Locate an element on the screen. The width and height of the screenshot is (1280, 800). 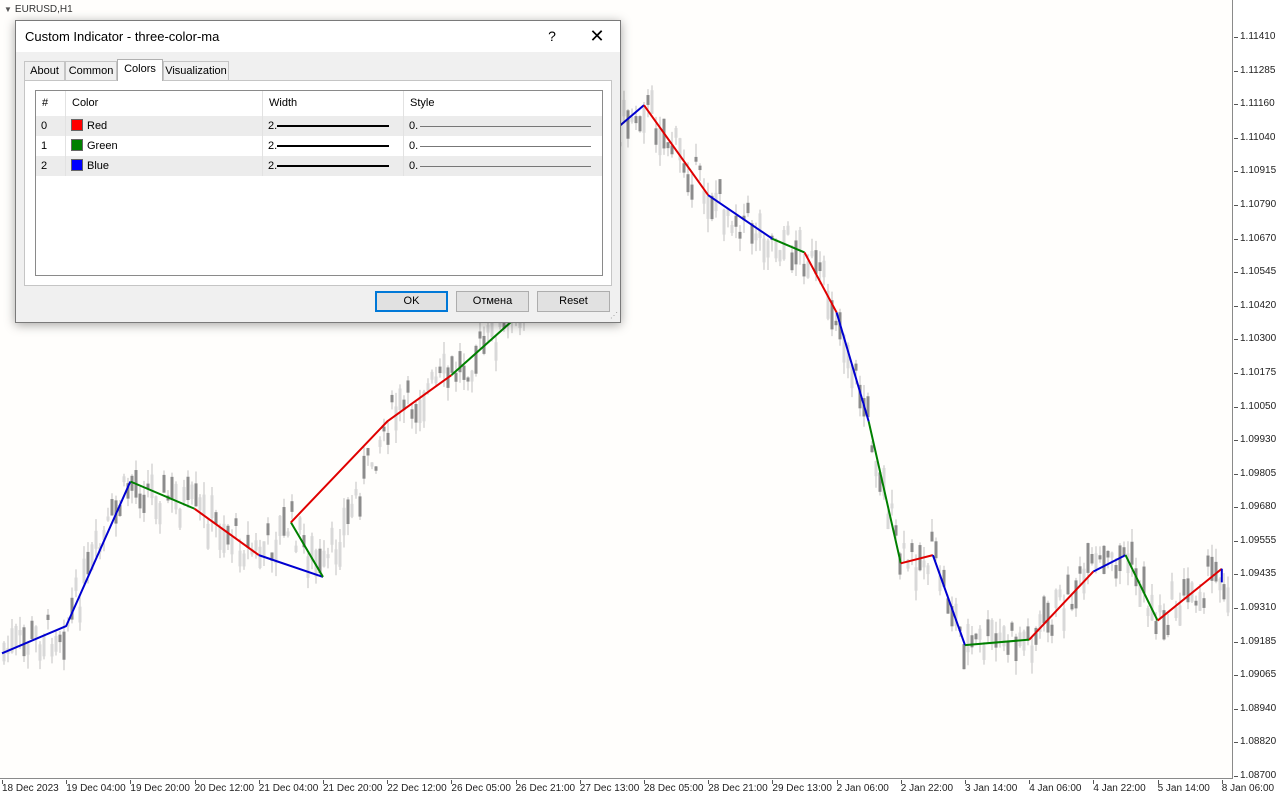
cancel-button: Отмена is located at coordinates (492, 301).